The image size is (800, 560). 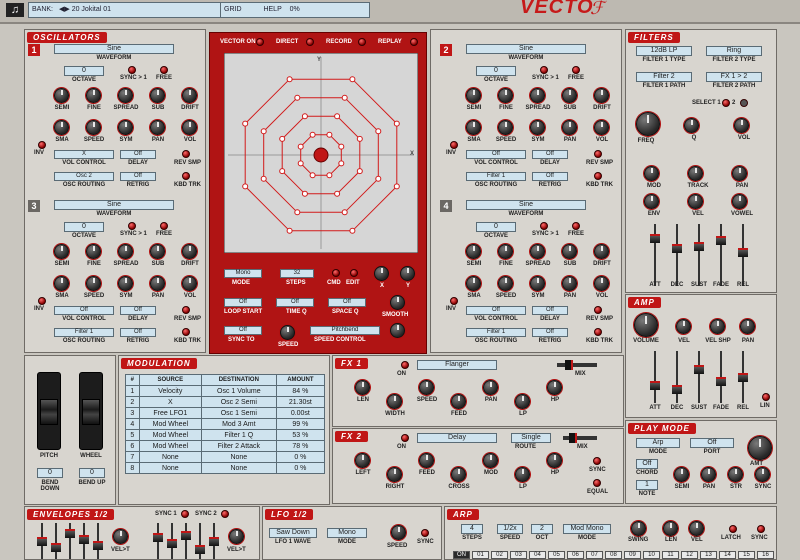 I want to click on fx1-hp-knob, so click(x=554, y=387).